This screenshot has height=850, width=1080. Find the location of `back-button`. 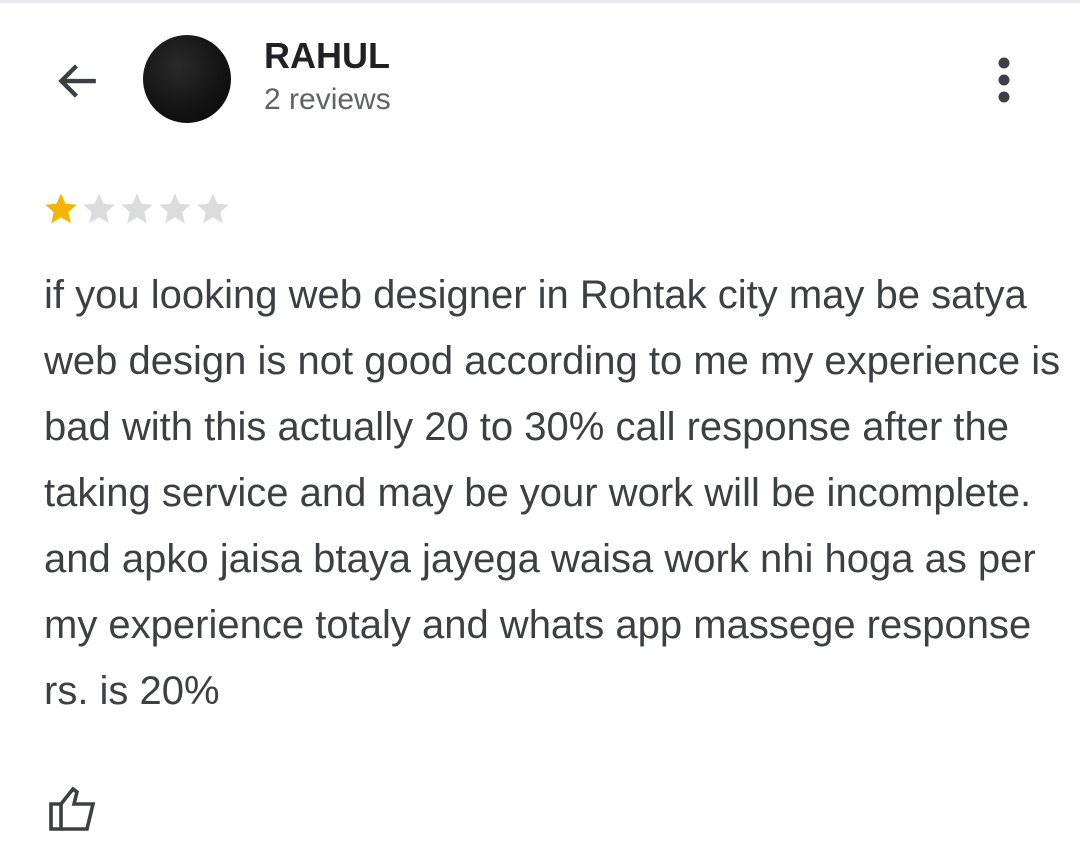

back-button is located at coordinates (77, 81).